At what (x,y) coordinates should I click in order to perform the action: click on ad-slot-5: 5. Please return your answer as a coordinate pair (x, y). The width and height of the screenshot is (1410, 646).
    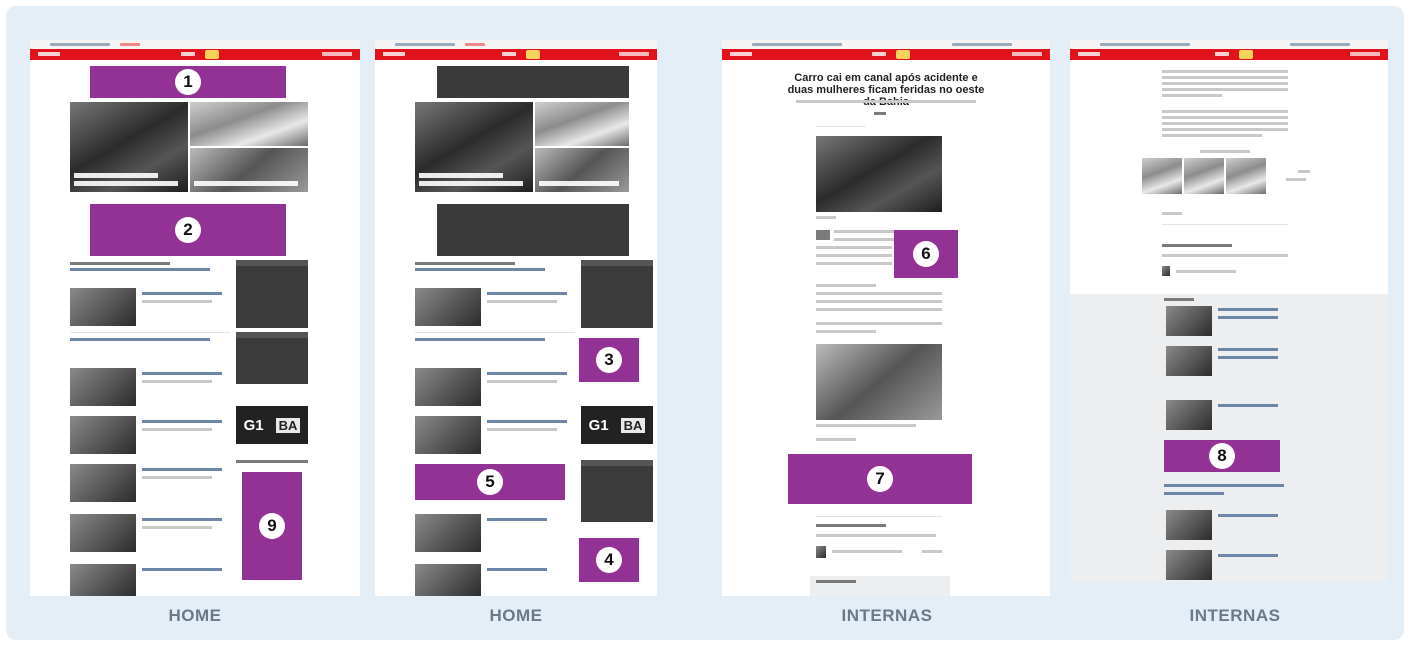
    Looking at the image, I should click on (490, 482).